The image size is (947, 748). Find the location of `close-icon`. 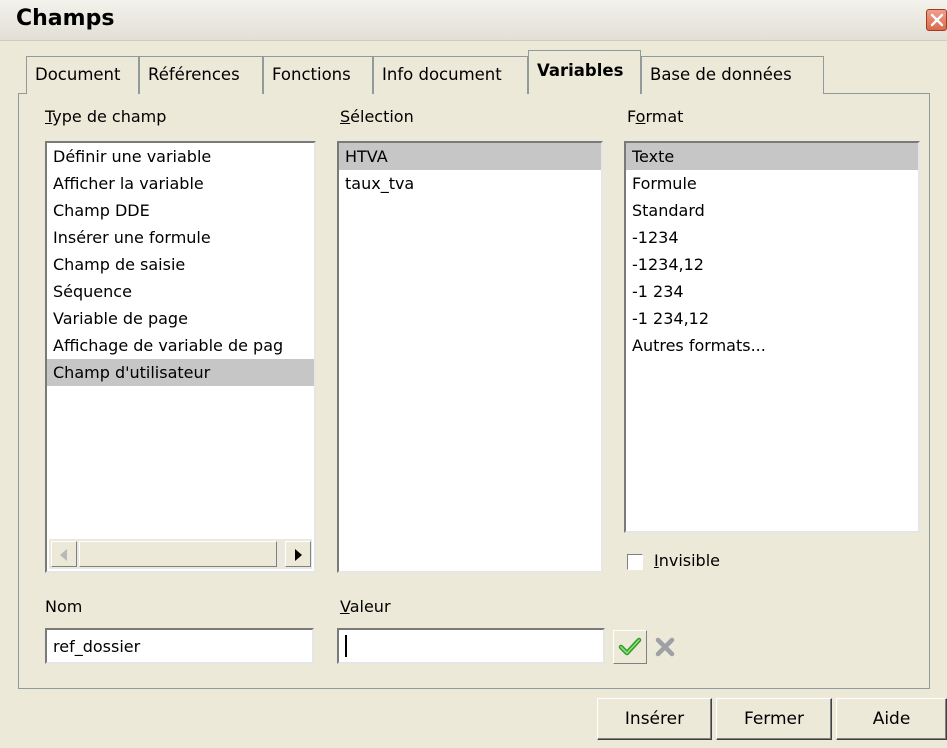

close-icon is located at coordinates (937, 20).